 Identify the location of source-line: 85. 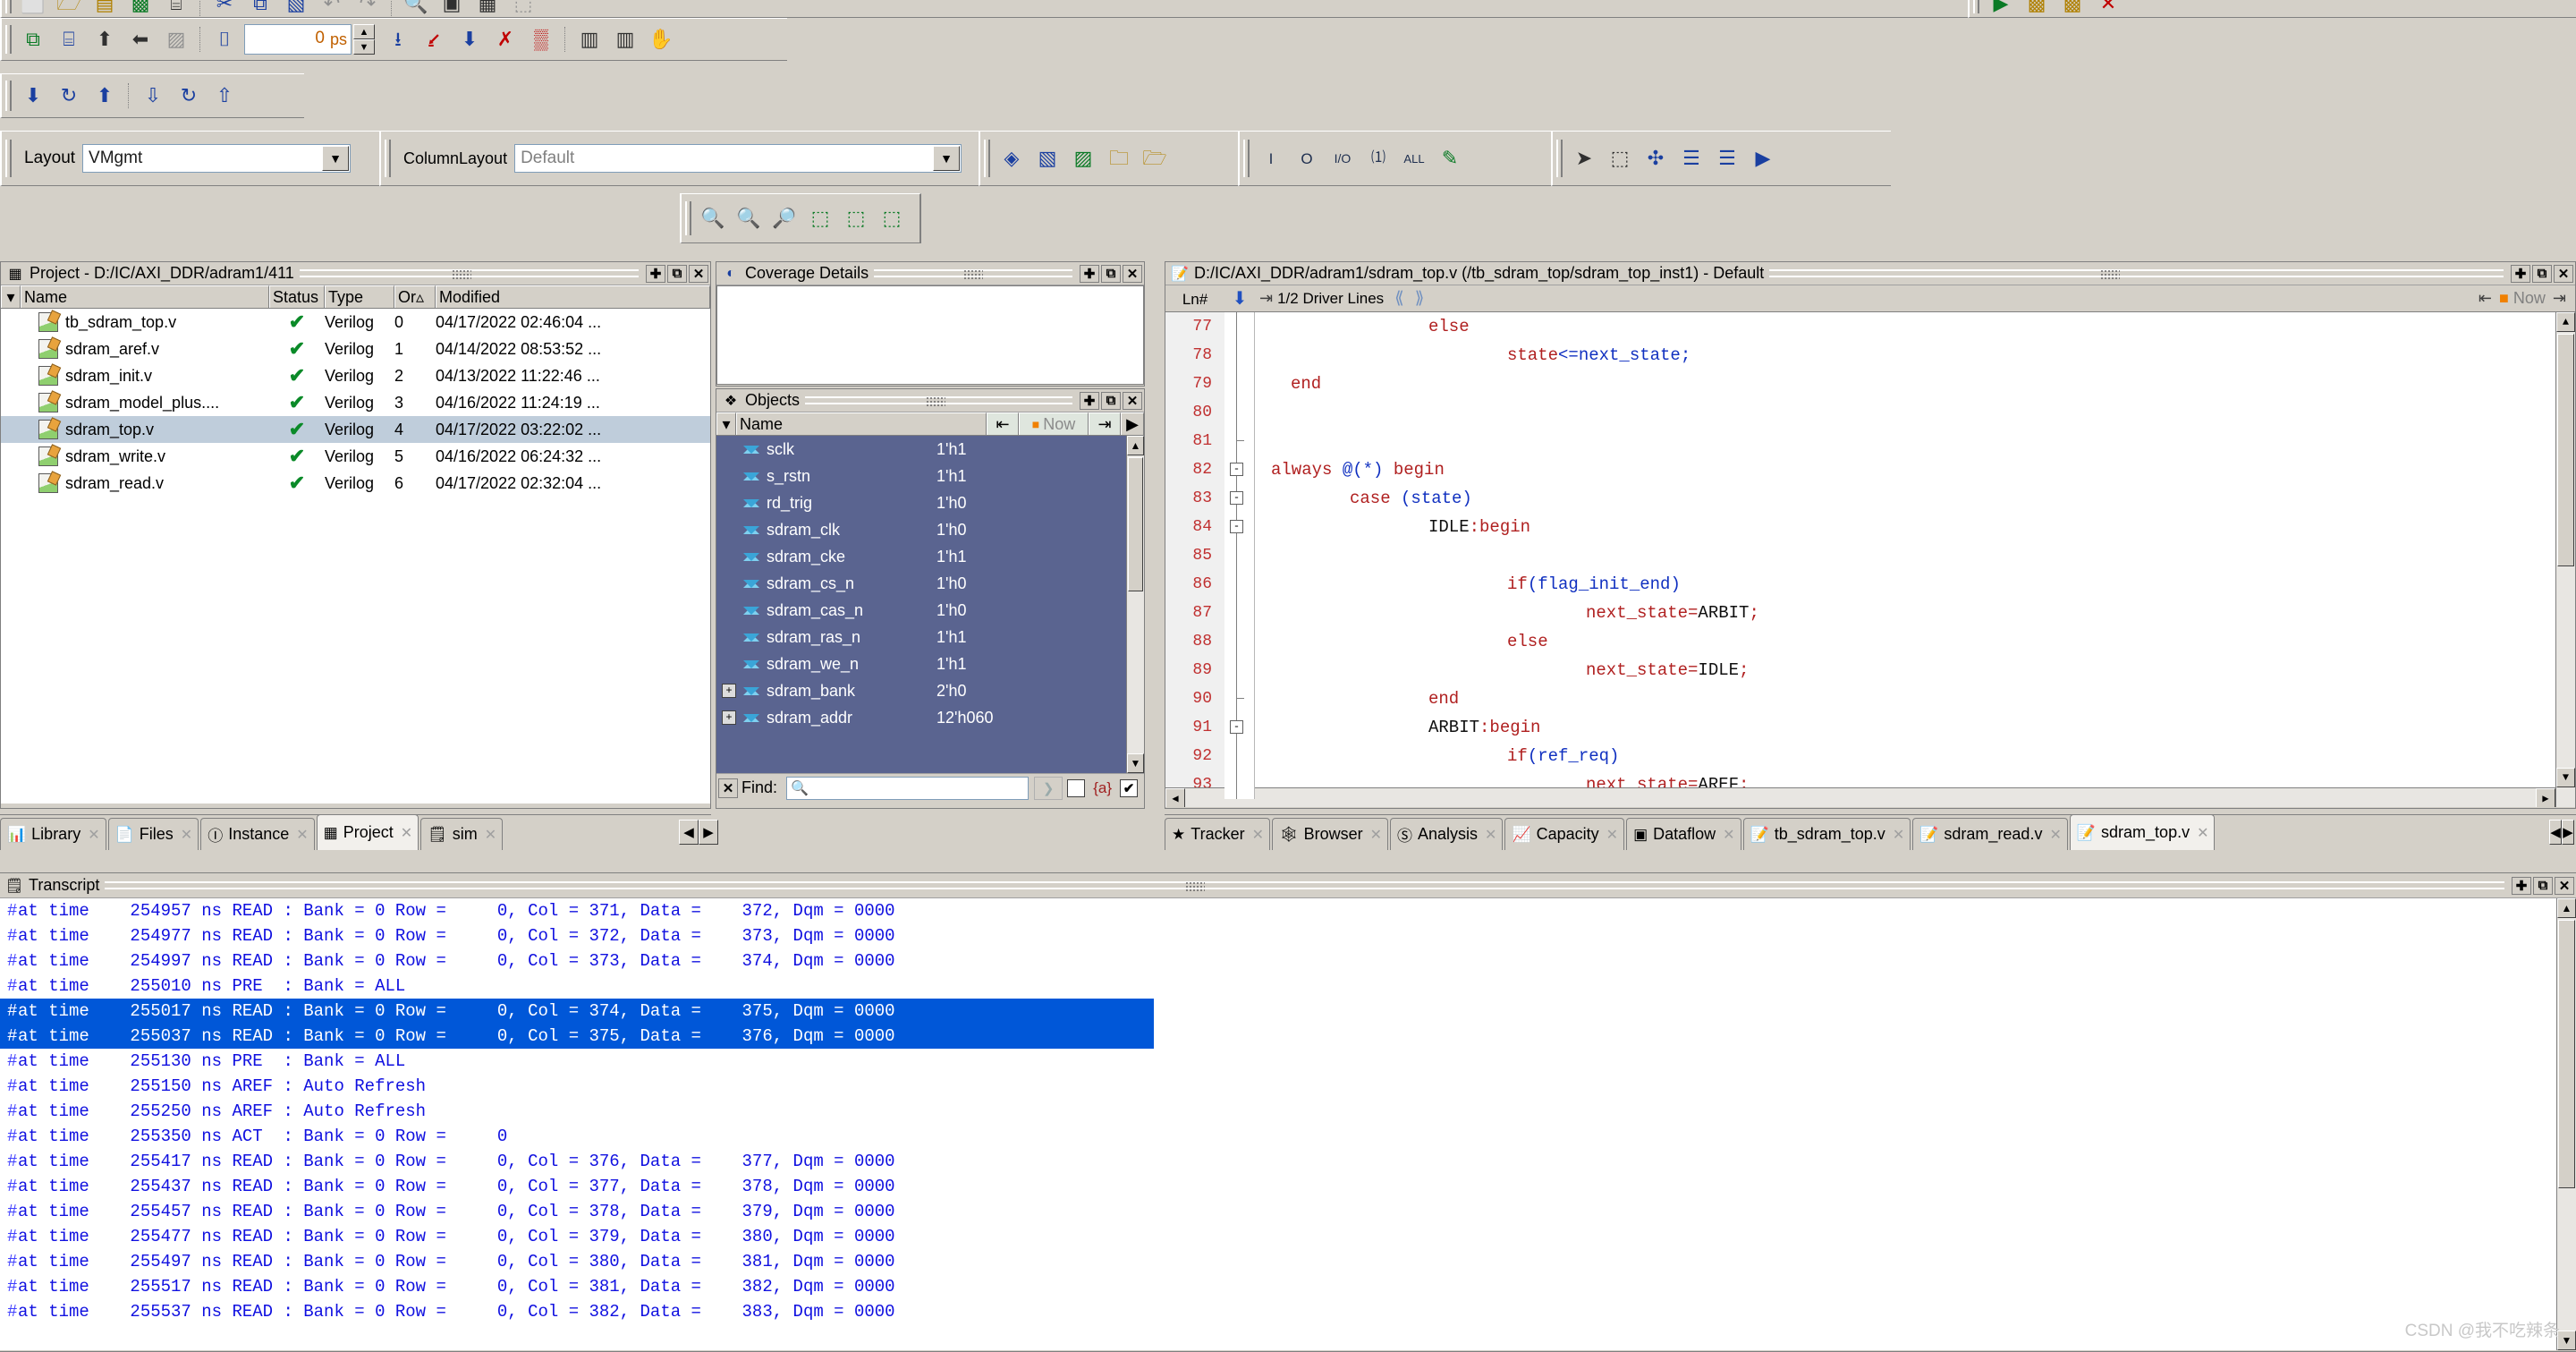
(1870, 555).